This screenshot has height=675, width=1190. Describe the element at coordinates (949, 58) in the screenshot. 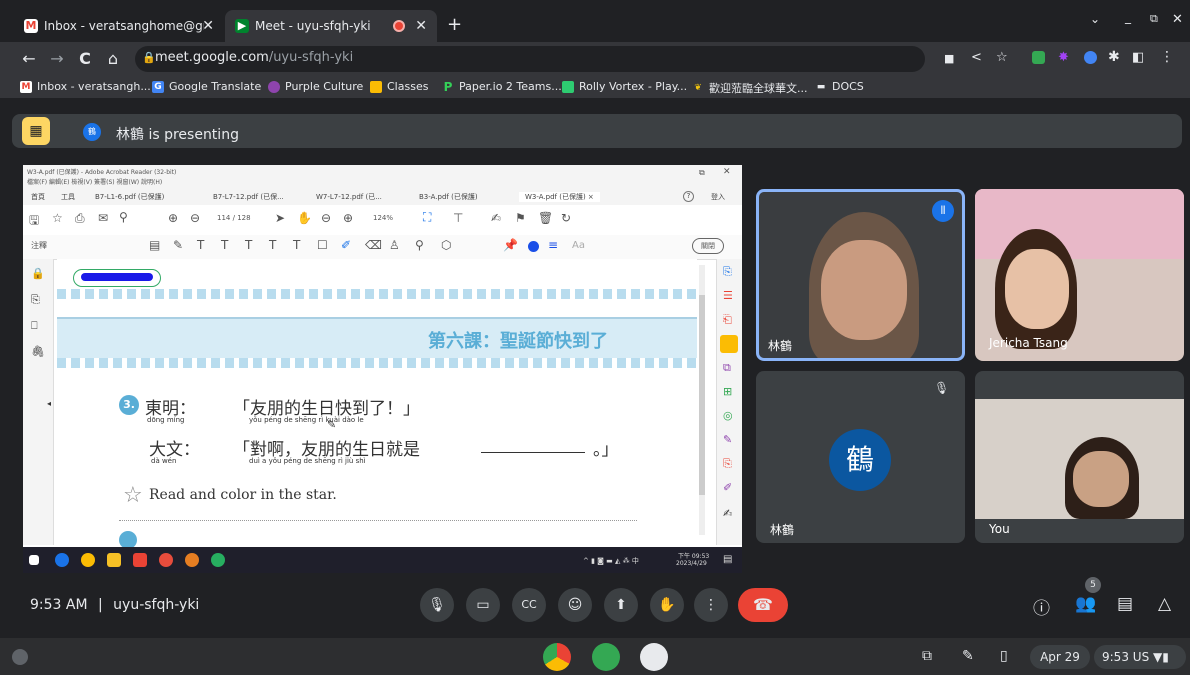

I see `camera-in-use-icon: ■` at that location.